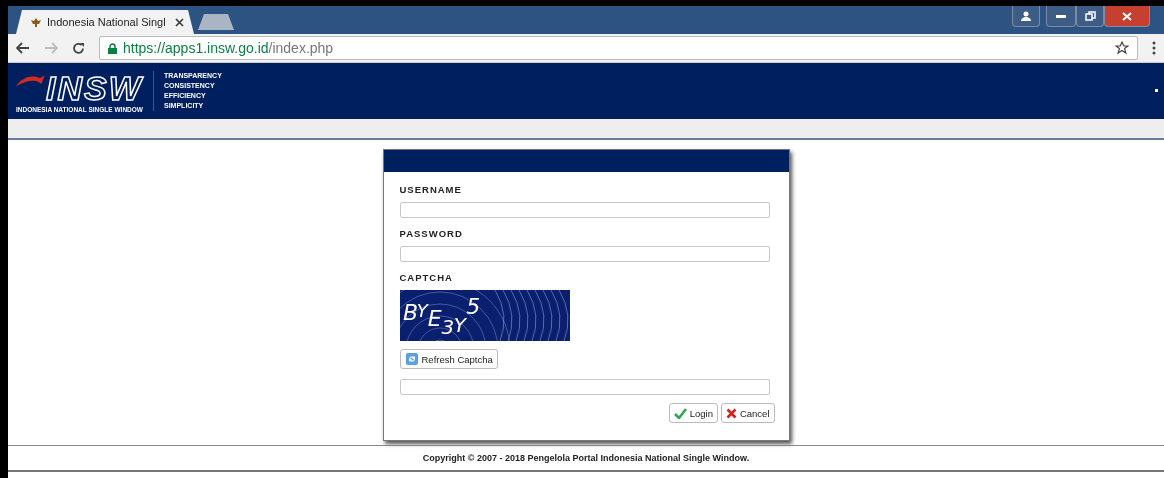  Describe the element at coordinates (23, 48) in the screenshot. I see `back-arrow-icon` at that location.